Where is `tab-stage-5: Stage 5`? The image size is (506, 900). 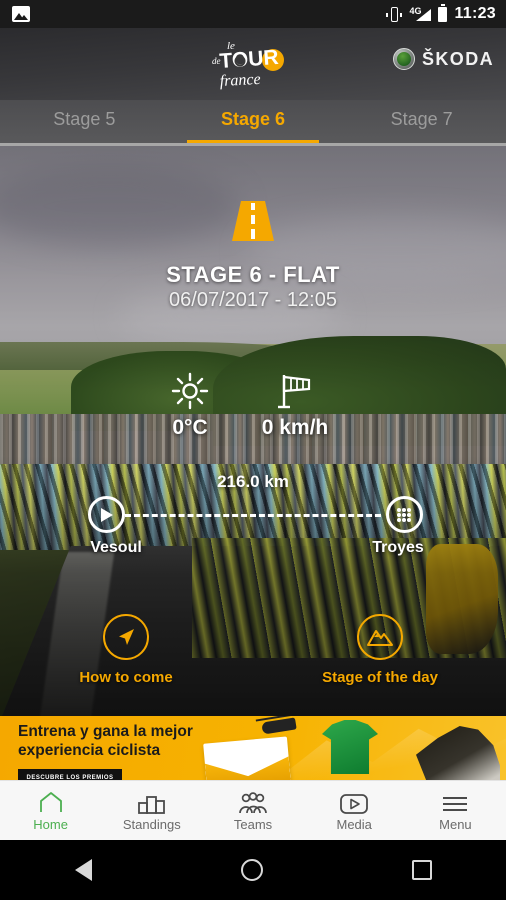 tab-stage-5: Stage 5 is located at coordinates (84, 123).